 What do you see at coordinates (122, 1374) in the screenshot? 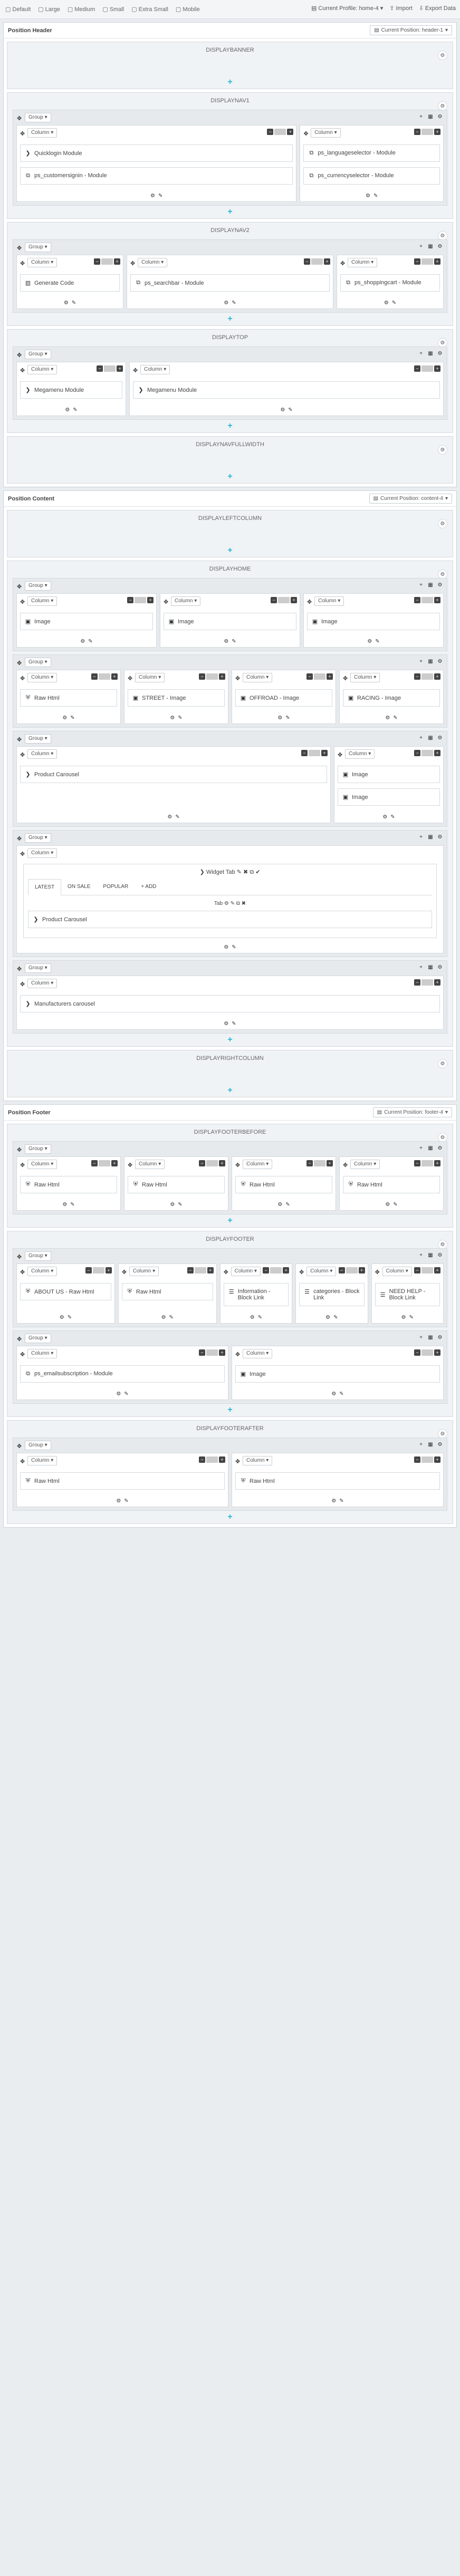
I see `widget-item: ⧉ ps_emailsubscription - Module` at bounding box center [122, 1374].